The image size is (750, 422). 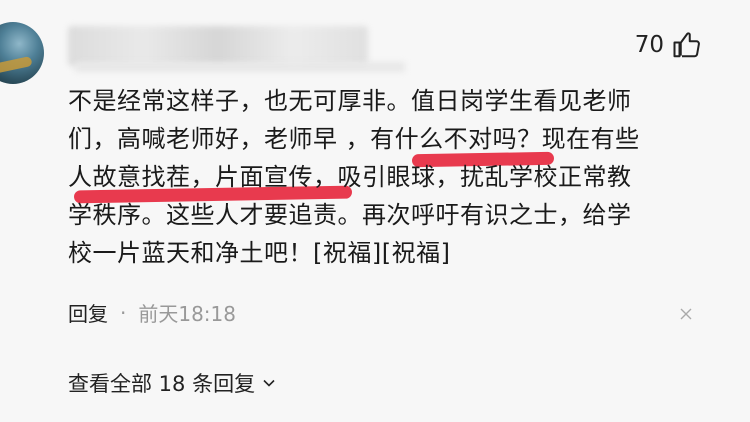 I want to click on close-icon, so click(x=686, y=314).